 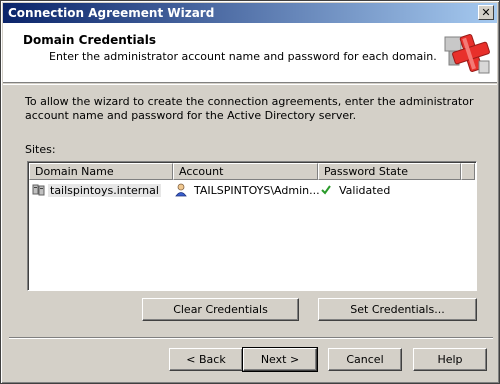 I want to click on clear-credentials-button: Clear Credentials, so click(x=220, y=309).